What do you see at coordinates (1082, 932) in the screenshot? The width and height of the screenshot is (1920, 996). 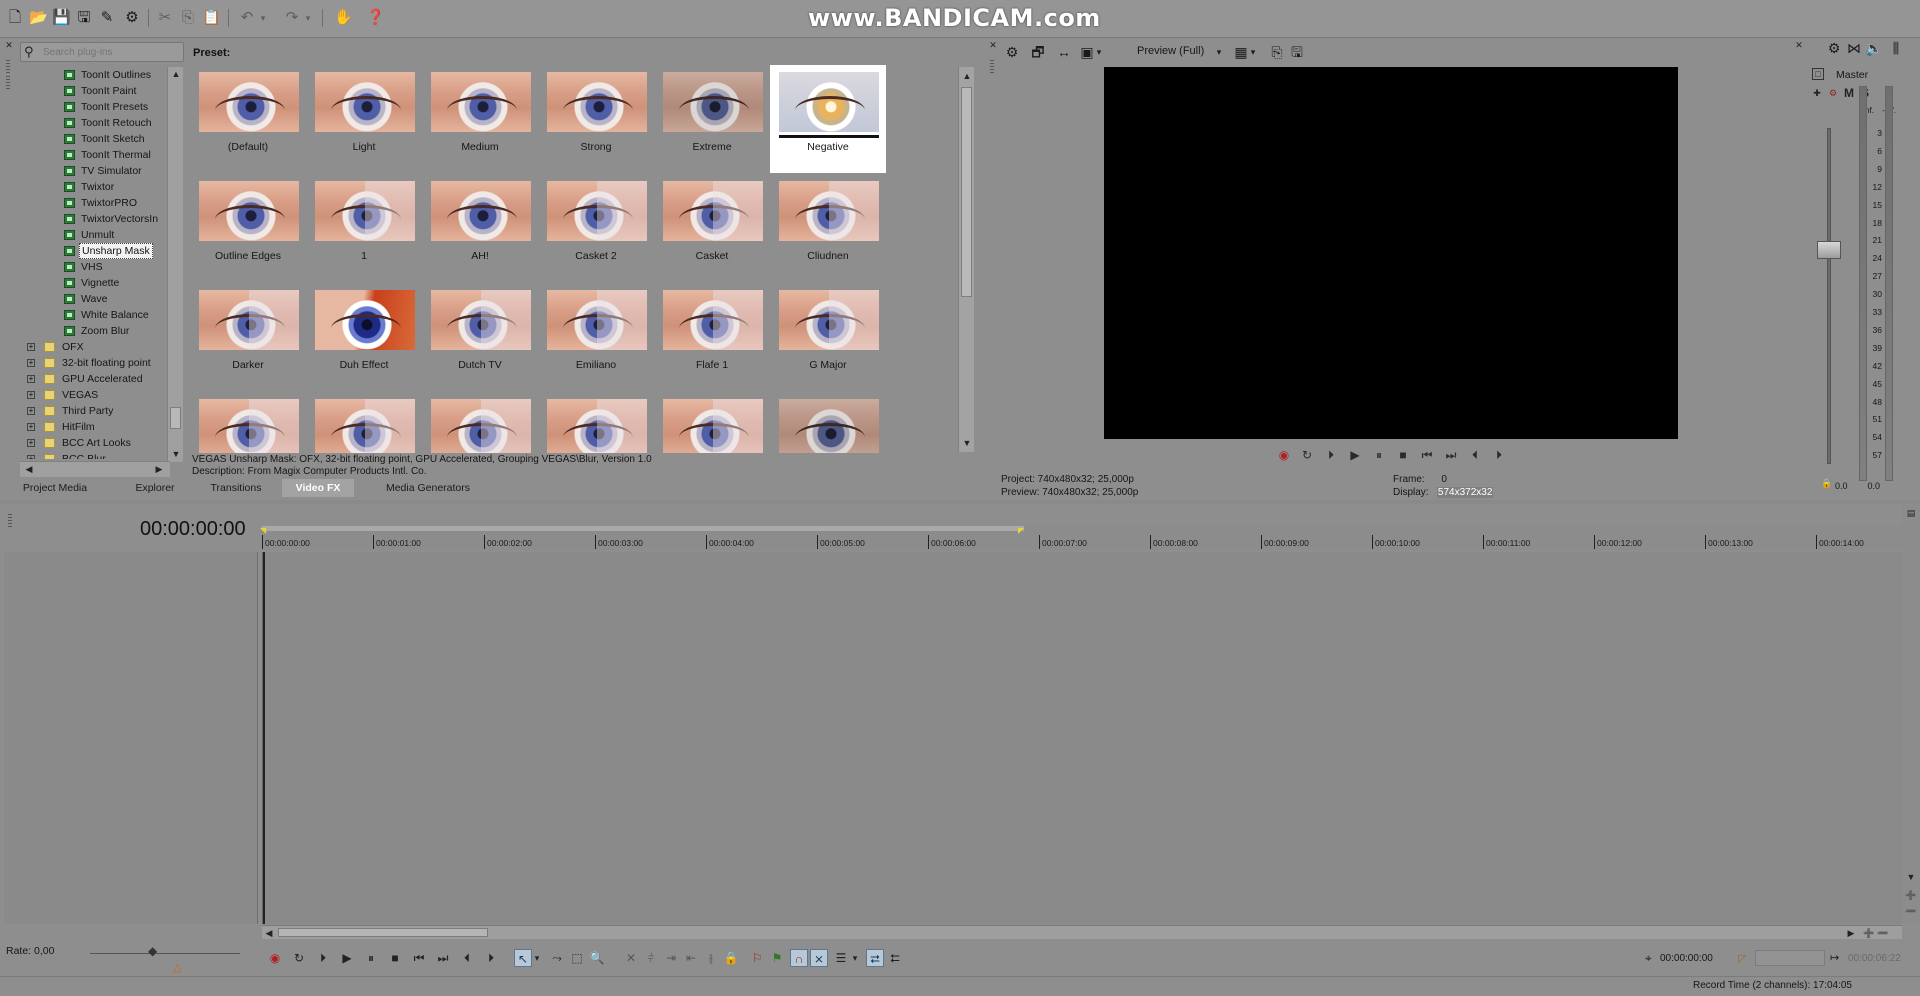 I see `timeline-horizontal-scrollbar: ◀ ▶ ➕ ➖` at bounding box center [1082, 932].